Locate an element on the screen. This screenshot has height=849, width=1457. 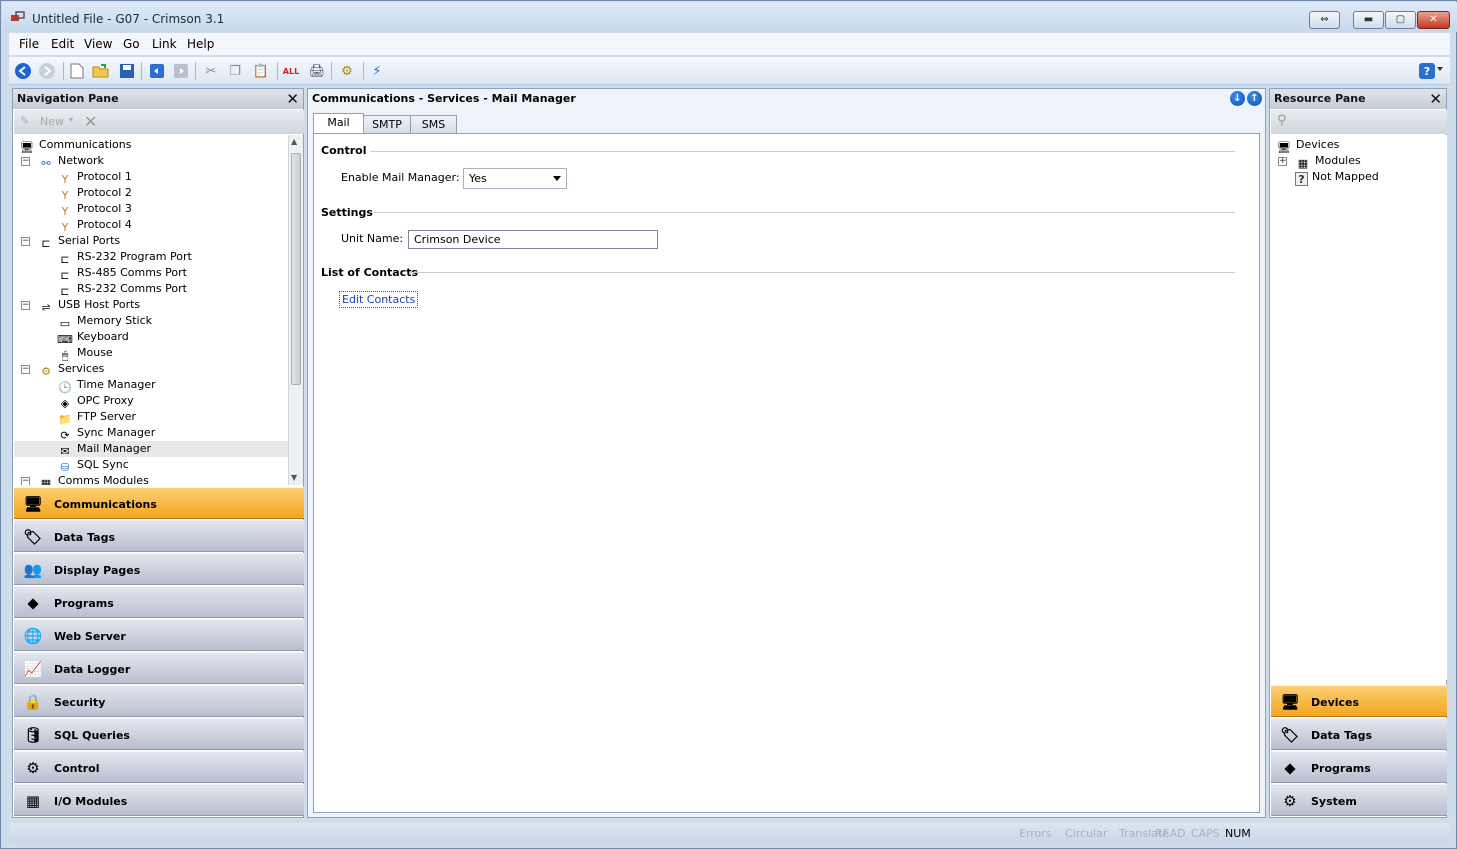
tree-item: ▭ Memory Stick is located at coordinates (104, 321).